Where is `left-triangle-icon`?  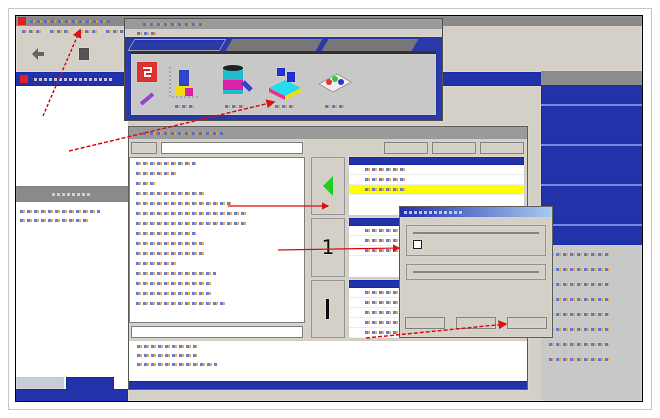
left-triangle-icon is located at coordinates (328, 186).